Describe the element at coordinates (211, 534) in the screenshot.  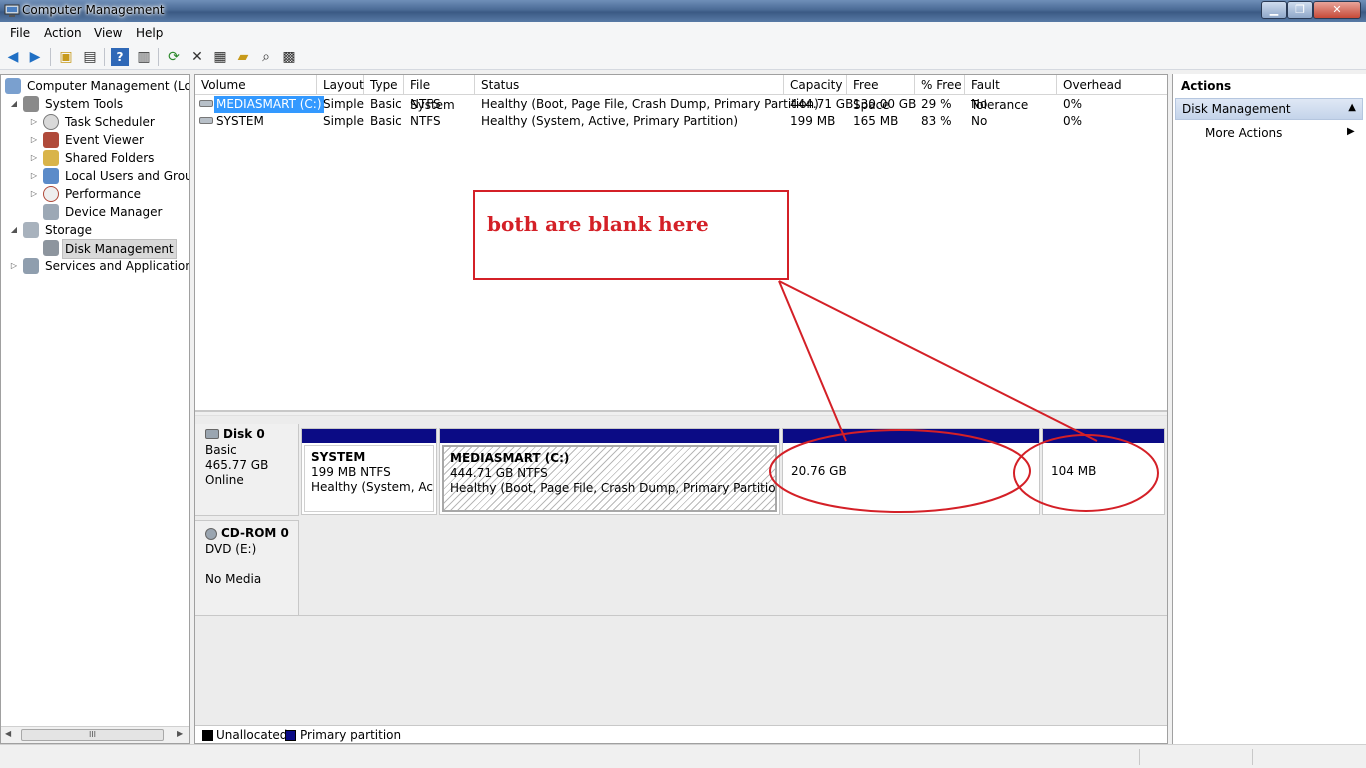
I see `cdrom-icon` at that location.